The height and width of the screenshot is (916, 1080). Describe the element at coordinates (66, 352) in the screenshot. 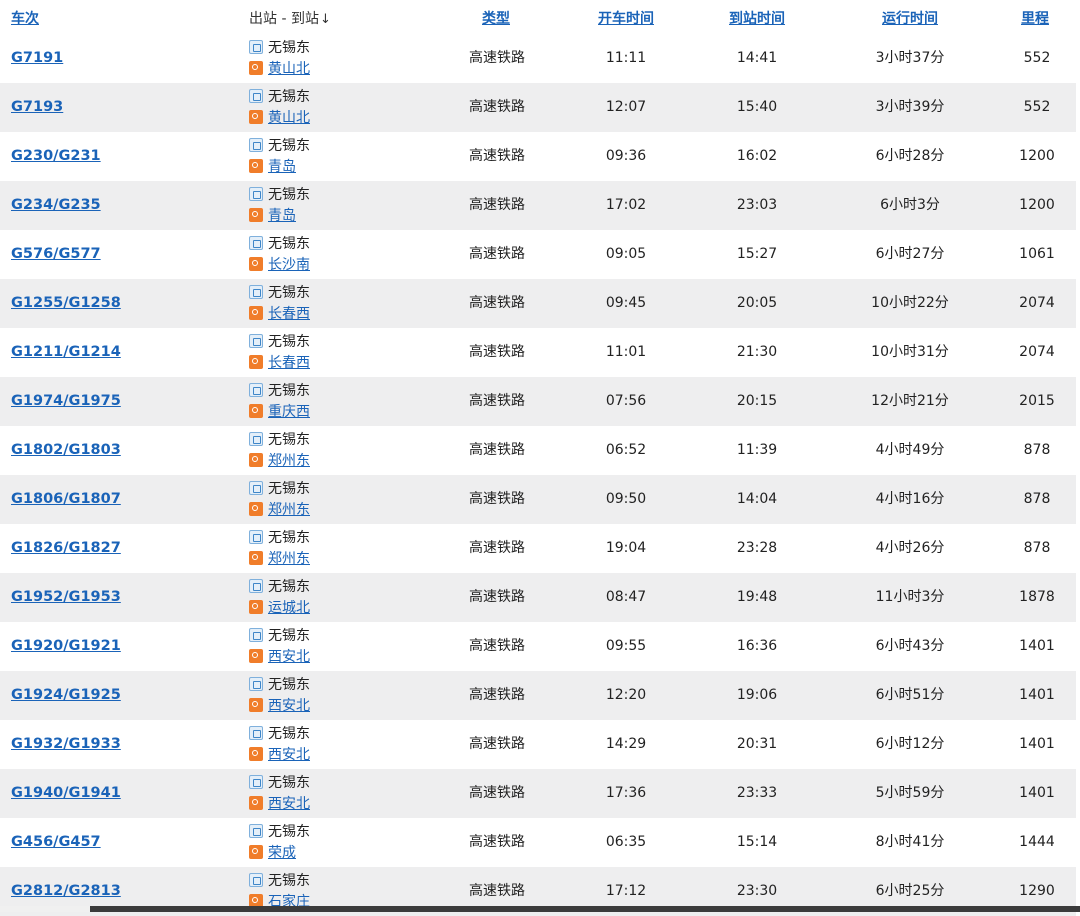

I see `train-number-link: G1211/G1214` at that location.